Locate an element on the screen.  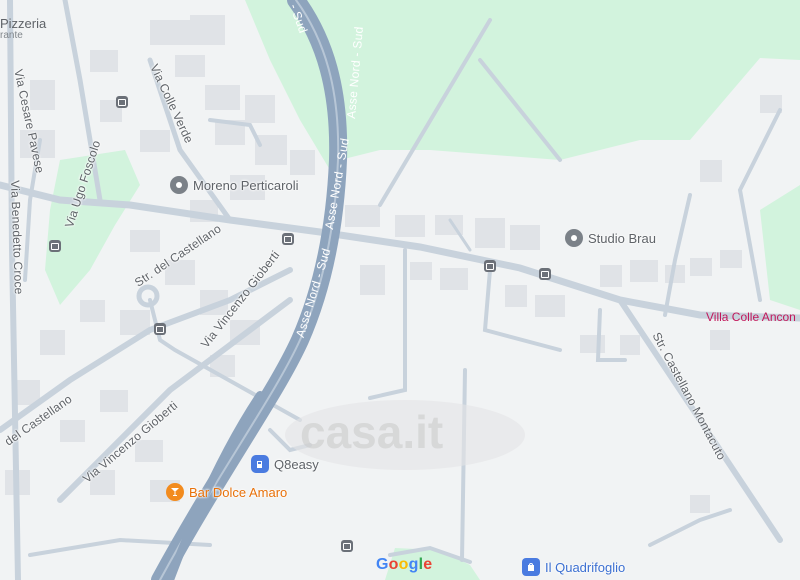
casa-it-watermark: casa.it is located at coordinates (372, 432).